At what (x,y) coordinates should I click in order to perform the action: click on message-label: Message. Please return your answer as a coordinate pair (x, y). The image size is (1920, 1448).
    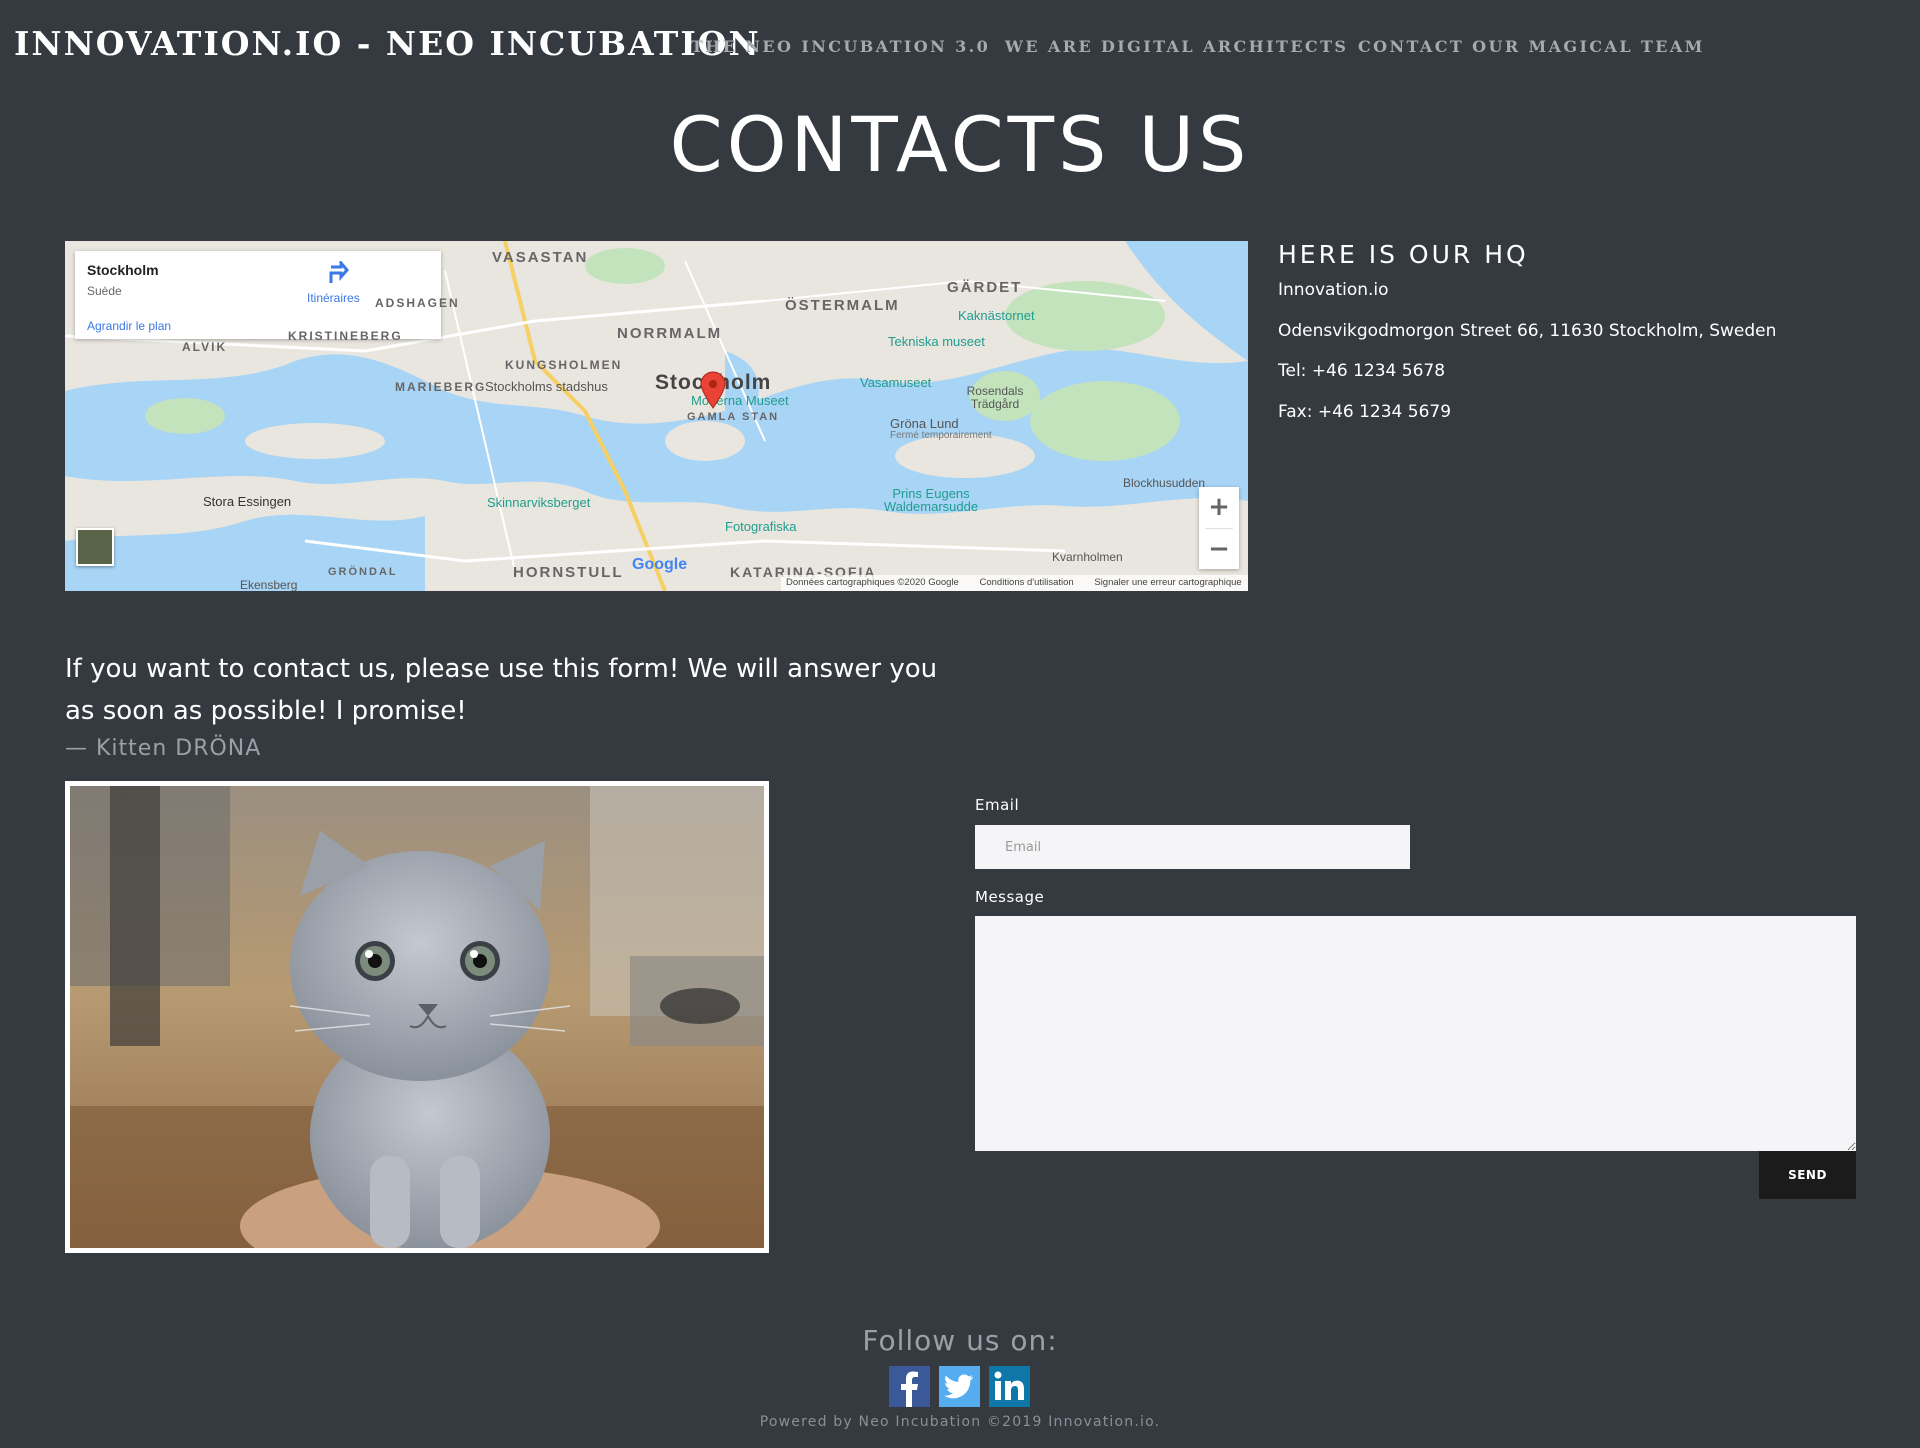
    Looking at the image, I should click on (1010, 897).